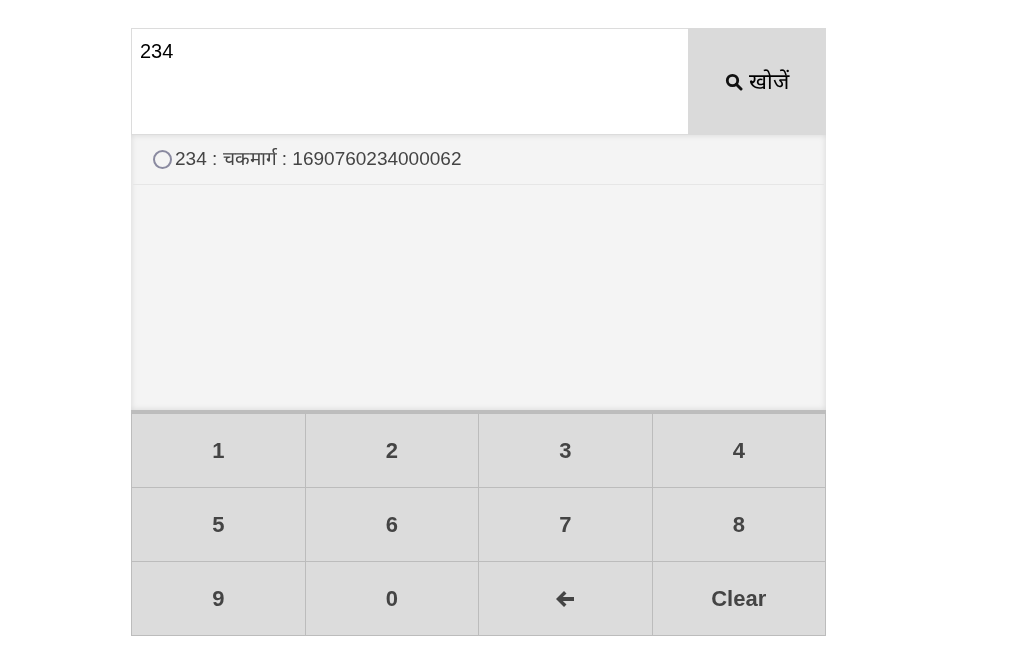 The height and width of the screenshot is (664, 1024). I want to click on keypad-key: 0, so click(392, 599).